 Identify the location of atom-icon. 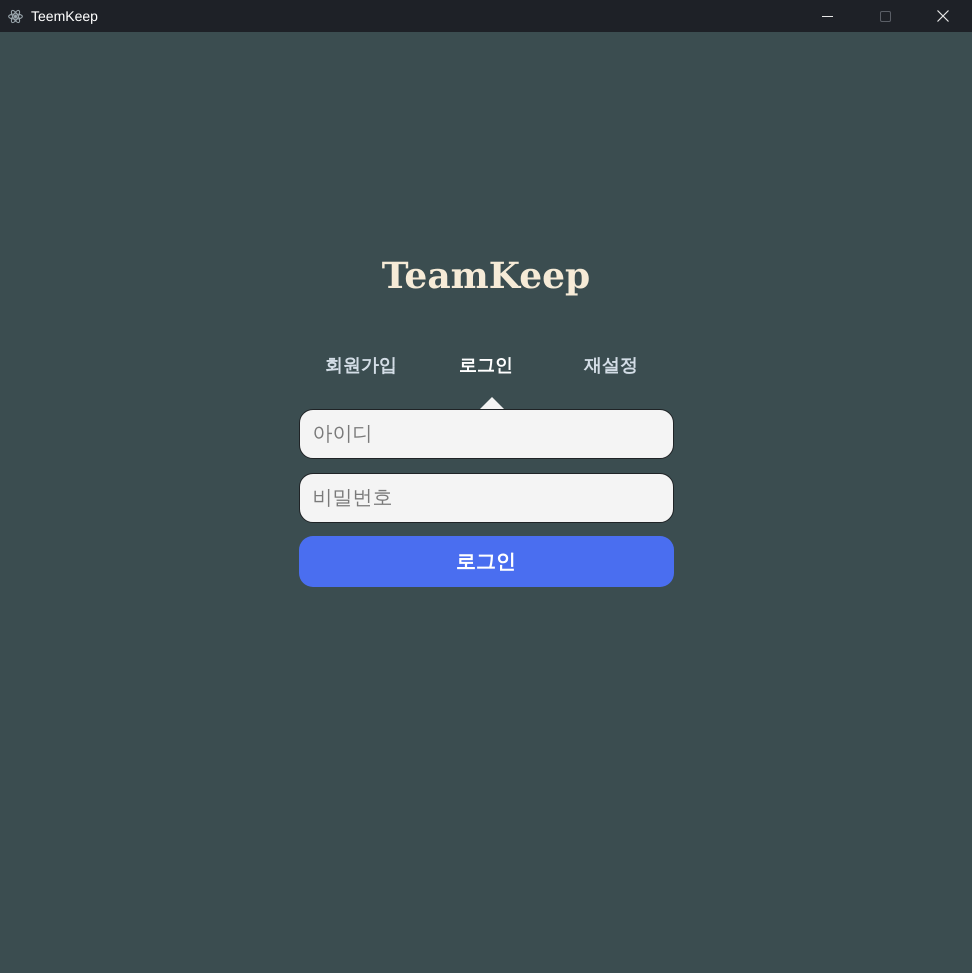
(15, 16).